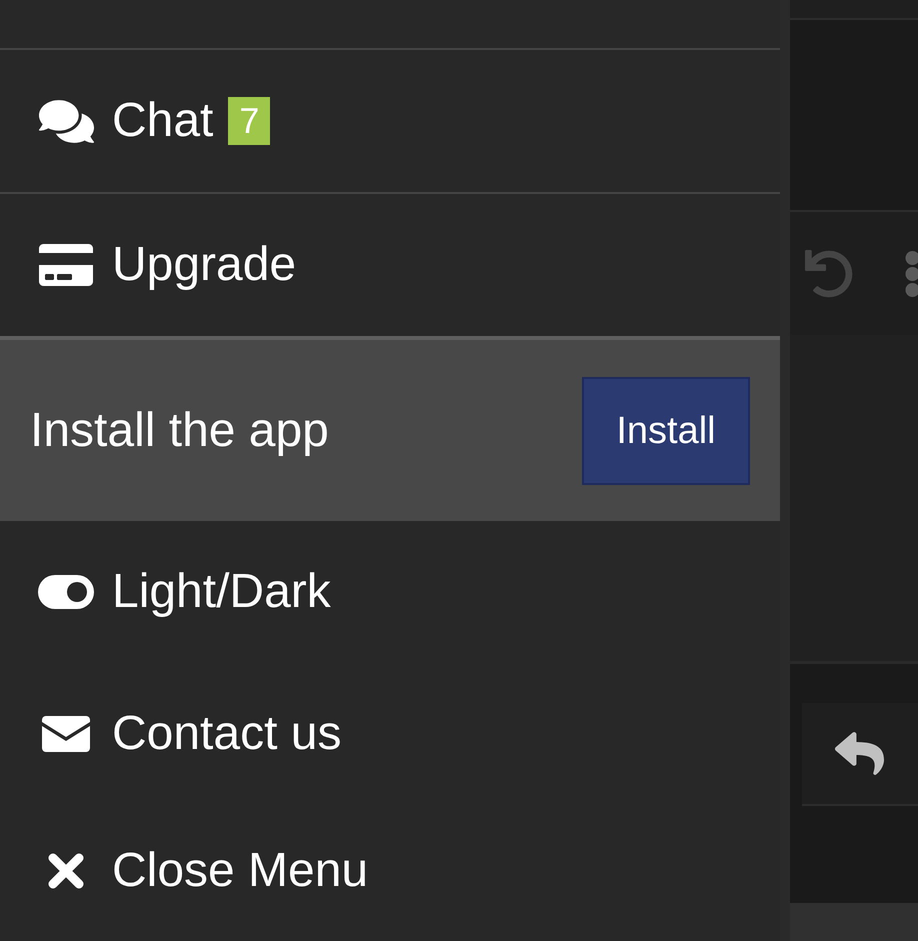 The image size is (918, 941). What do you see at coordinates (666, 430) in the screenshot?
I see `install-button: Install` at bounding box center [666, 430].